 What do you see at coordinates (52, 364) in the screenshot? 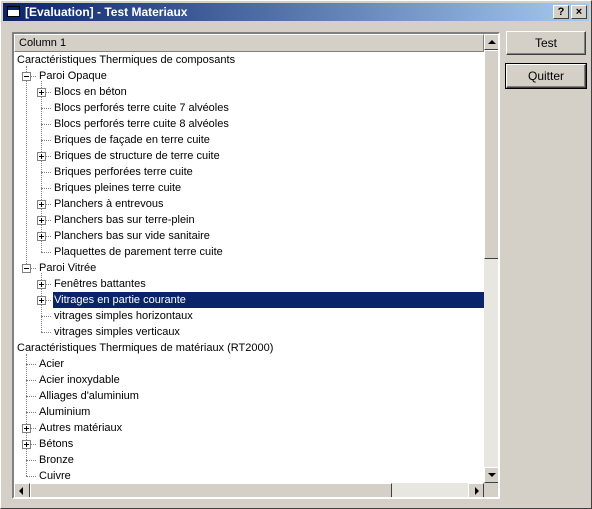
I see `tree-item-label: Acier` at bounding box center [52, 364].